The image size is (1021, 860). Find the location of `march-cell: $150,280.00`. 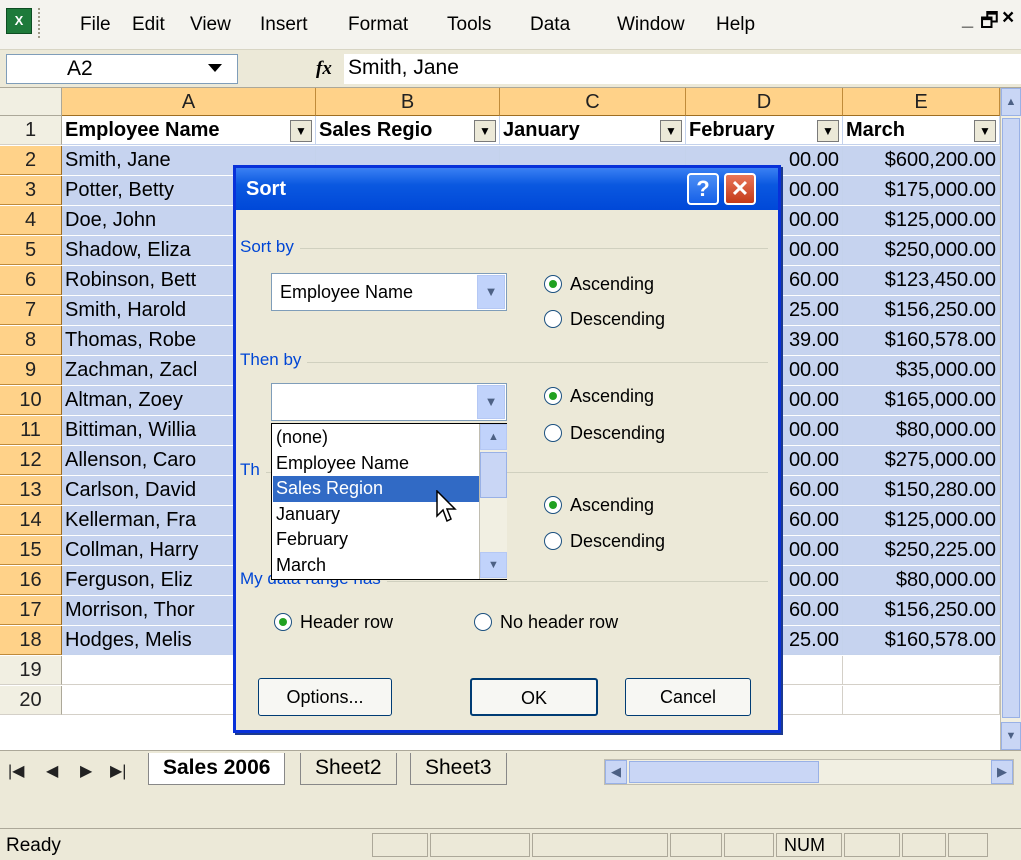

march-cell: $150,280.00 is located at coordinates (921, 490).